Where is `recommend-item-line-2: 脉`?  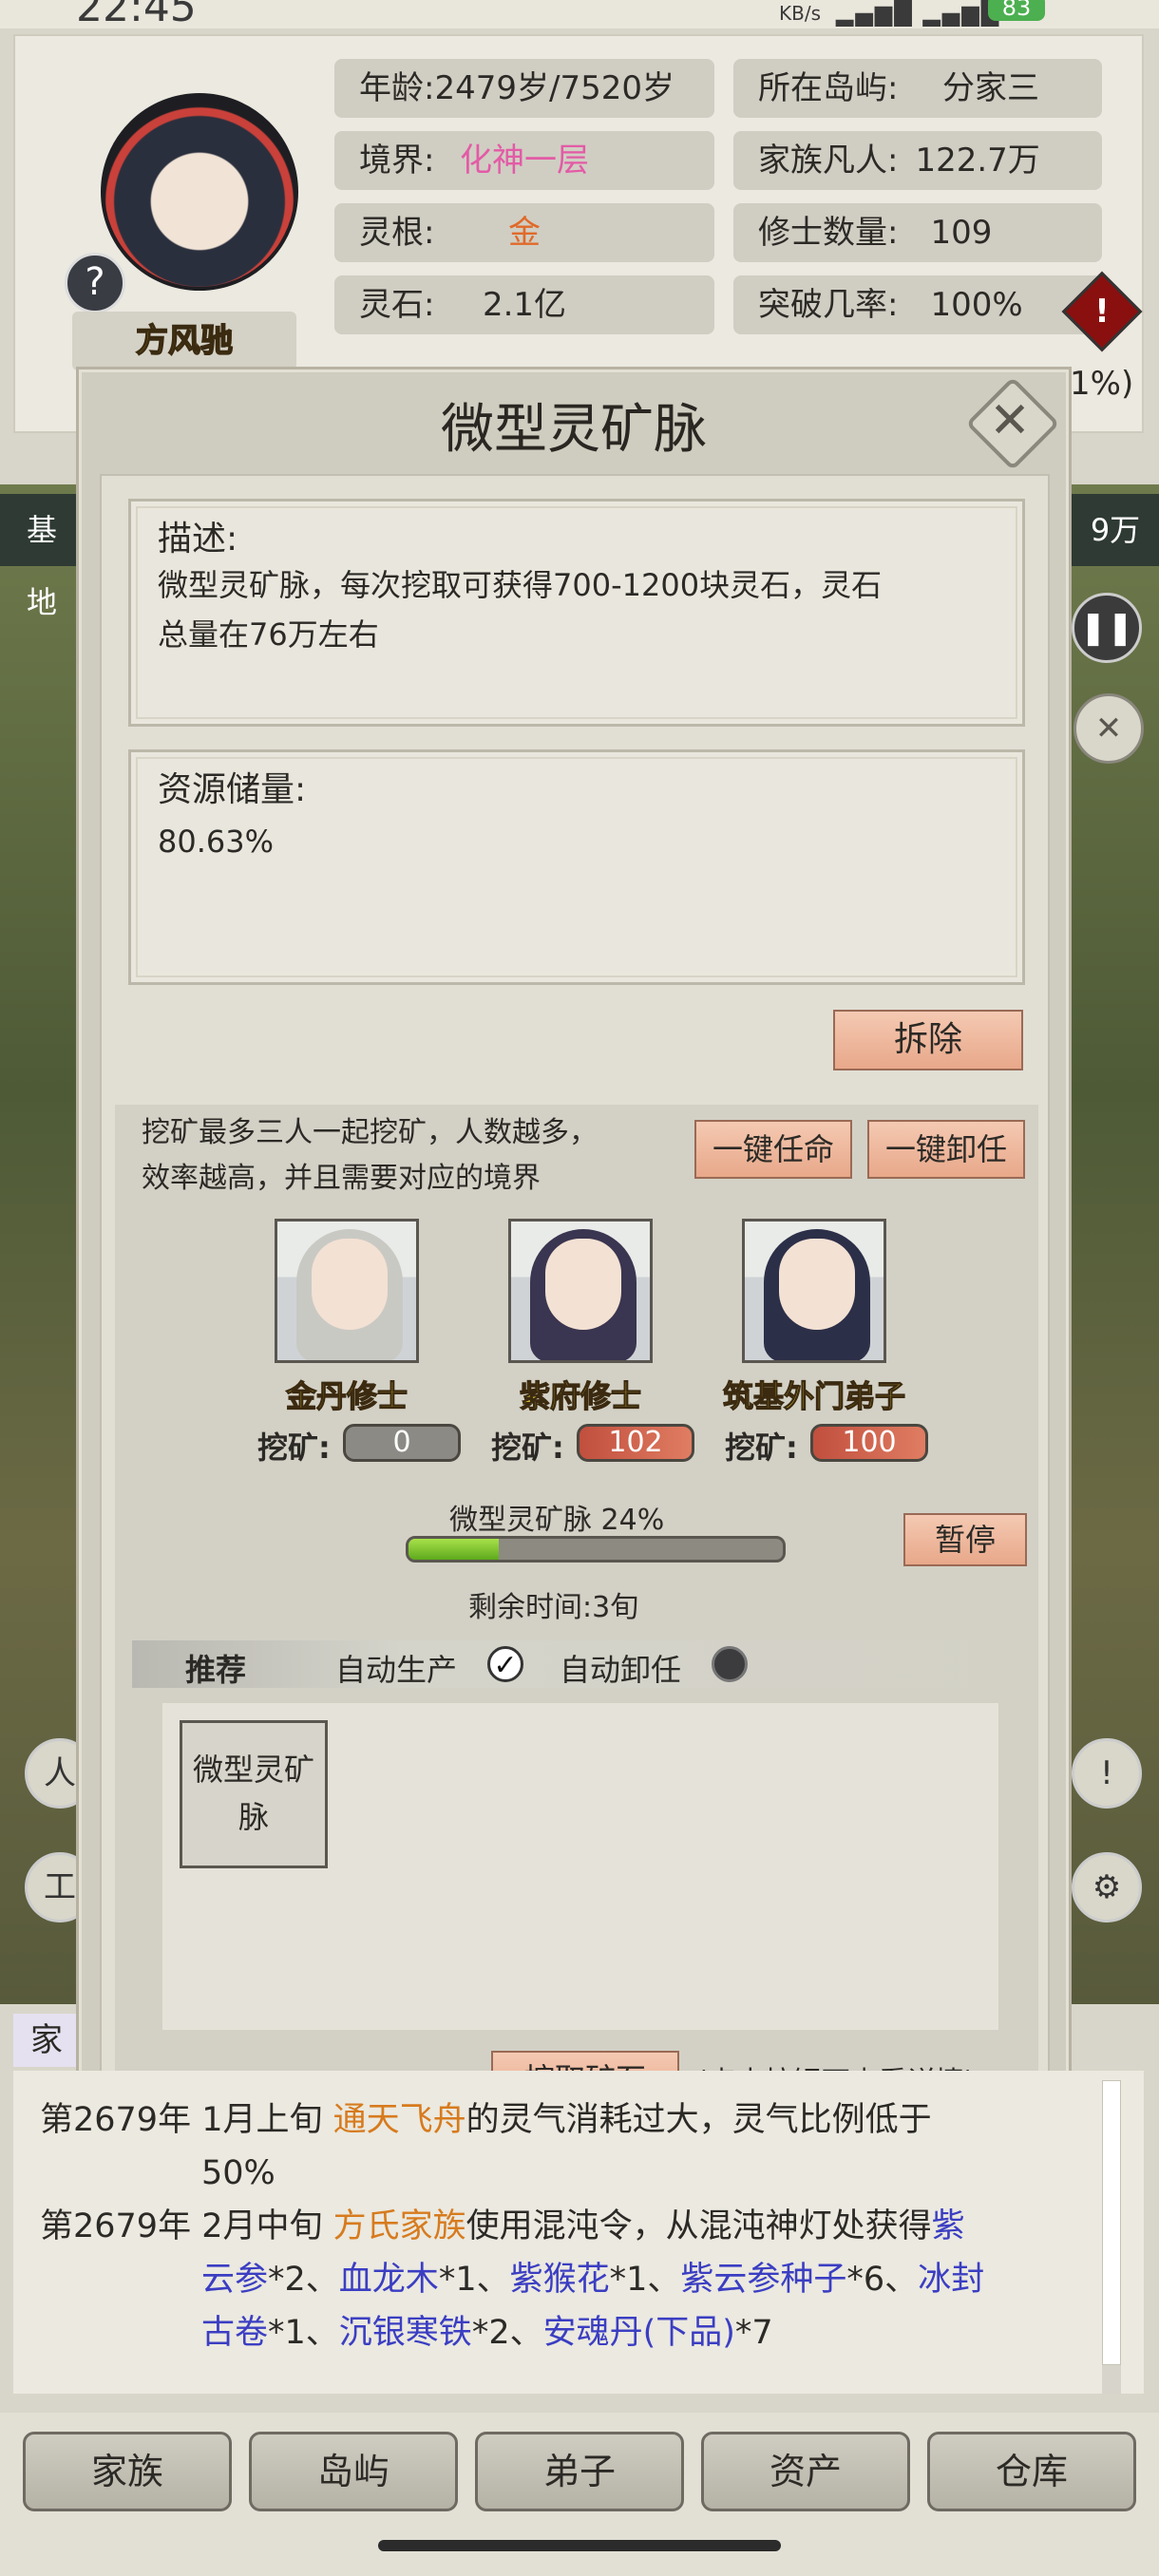
recommend-item-line-2: 脉 is located at coordinates (253, 1817).